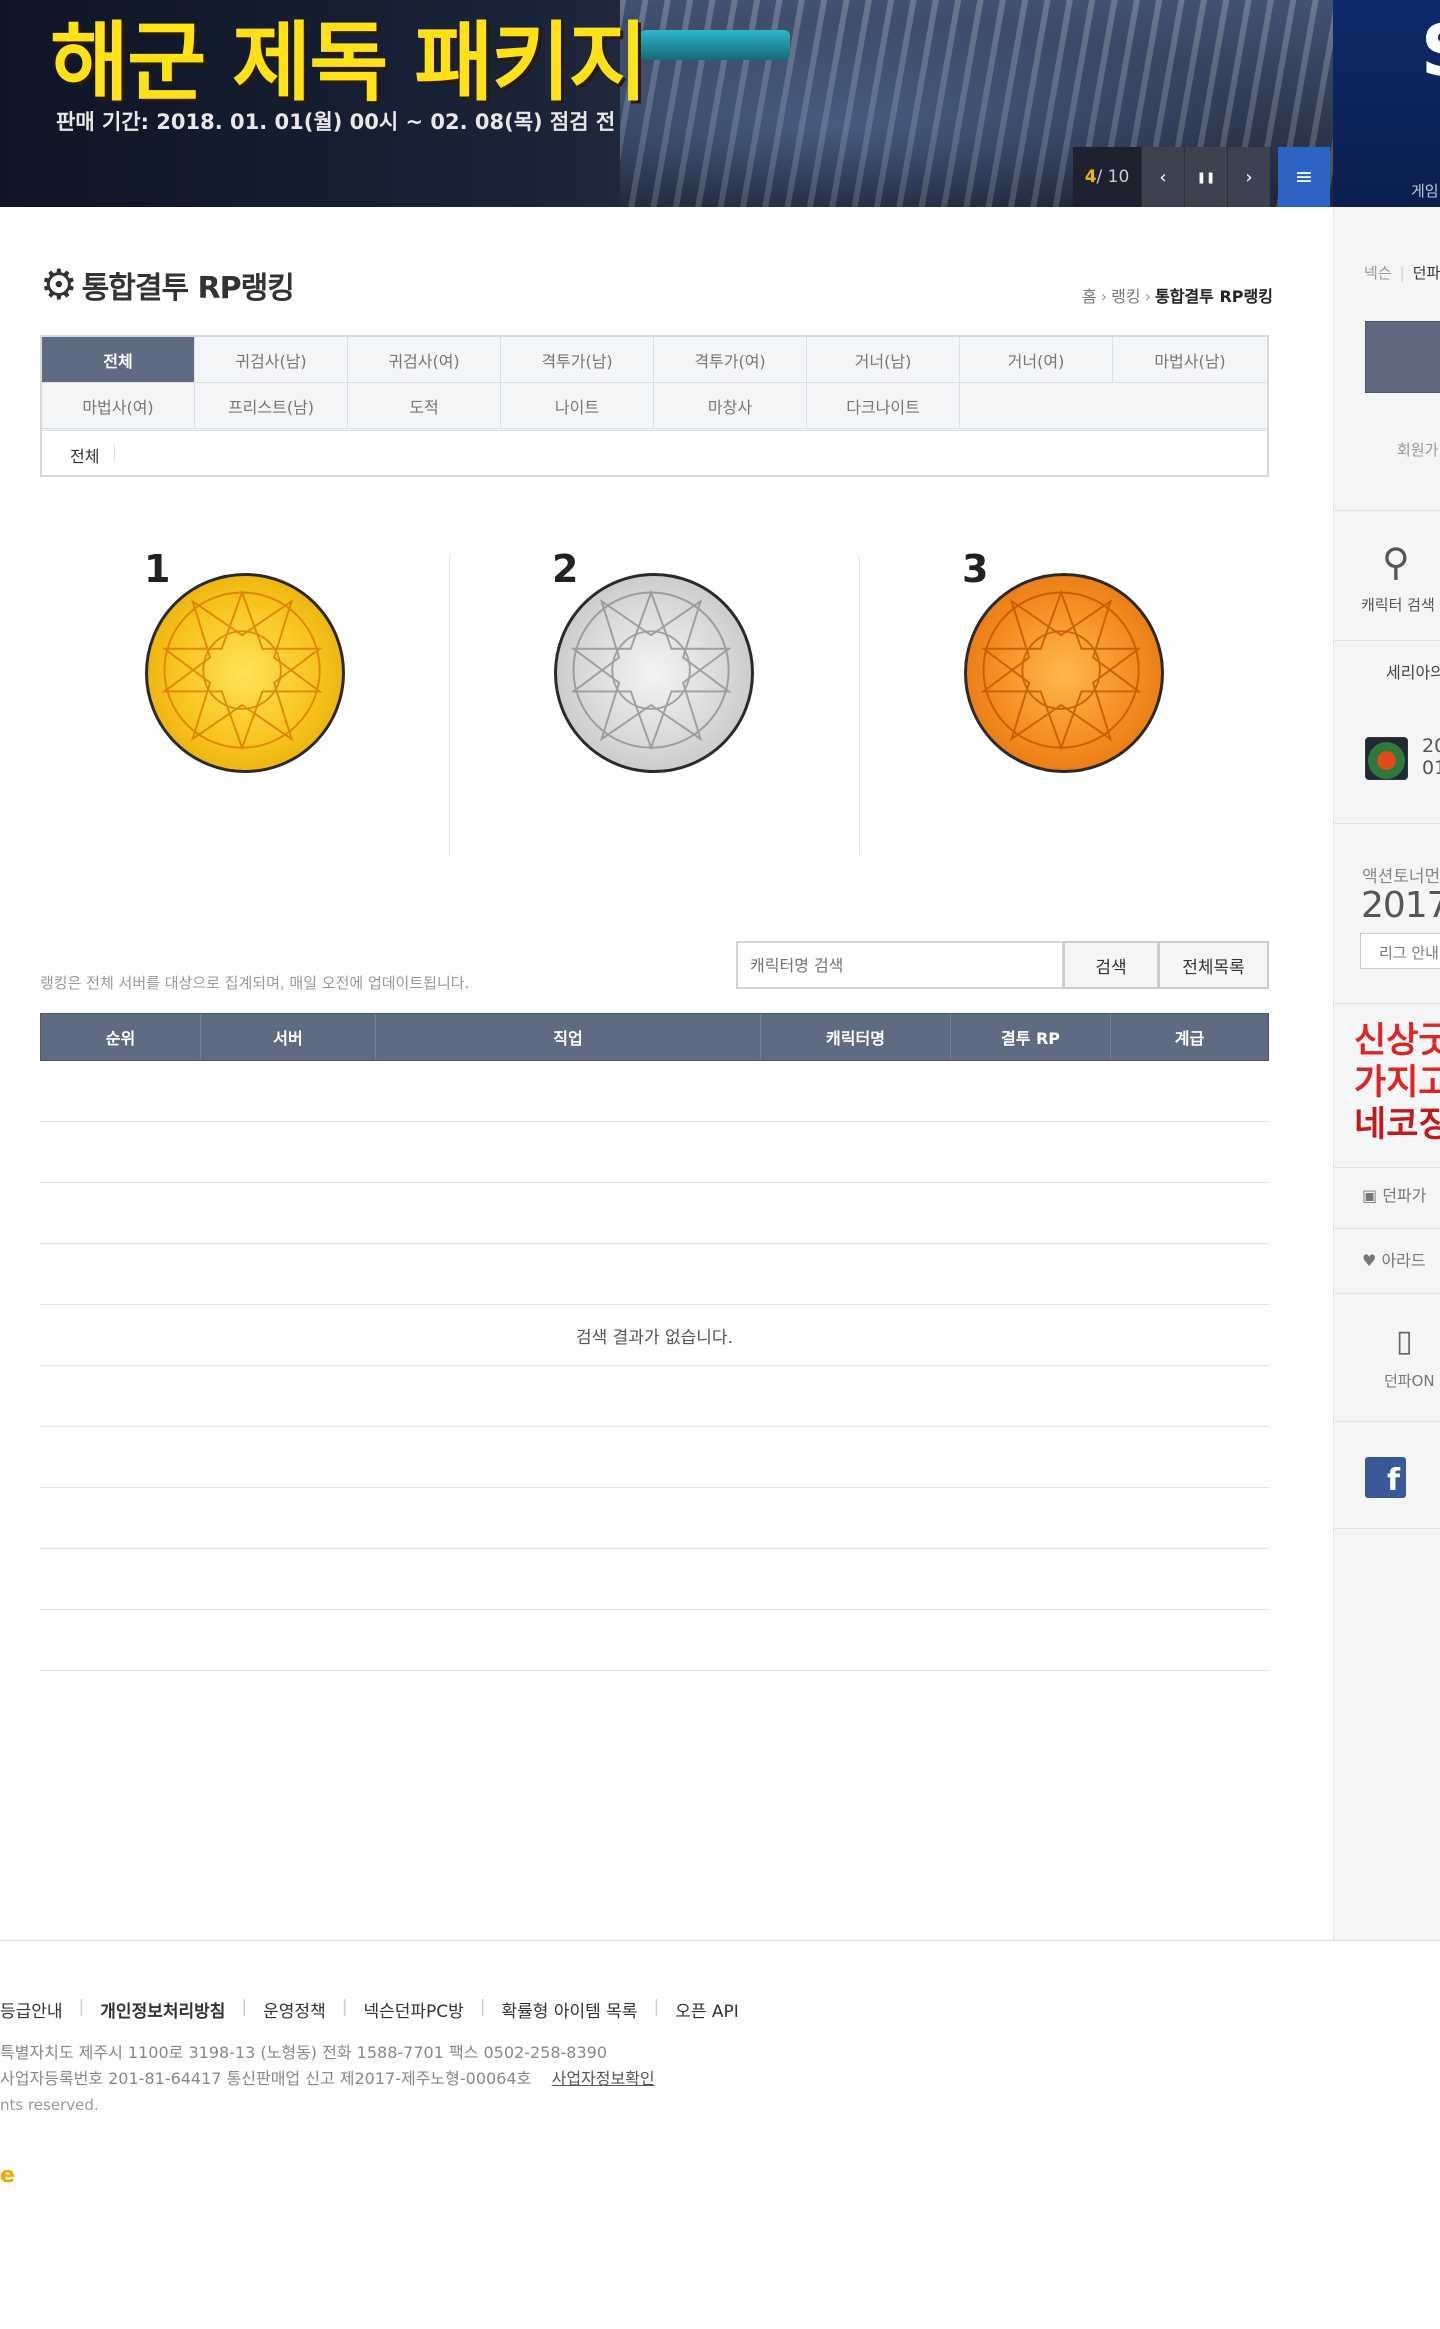 This screenshot has height=2329, width=1440. I want to click on table-header: 순위 서버 직업 캐릭터명 결투 RP 계급, so click(654, 1037).